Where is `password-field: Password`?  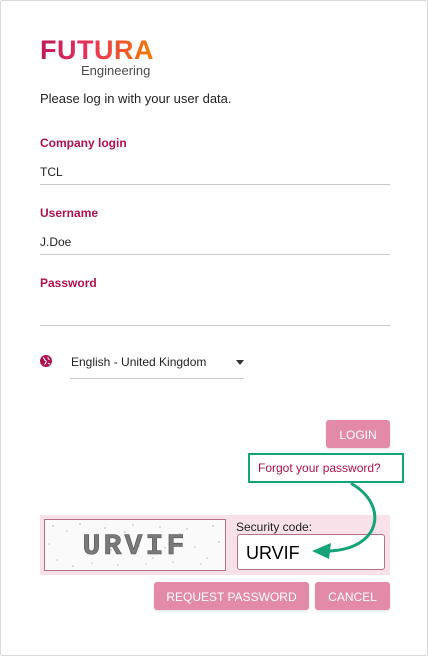 password-field: Password is located at coordinates (215, 301).